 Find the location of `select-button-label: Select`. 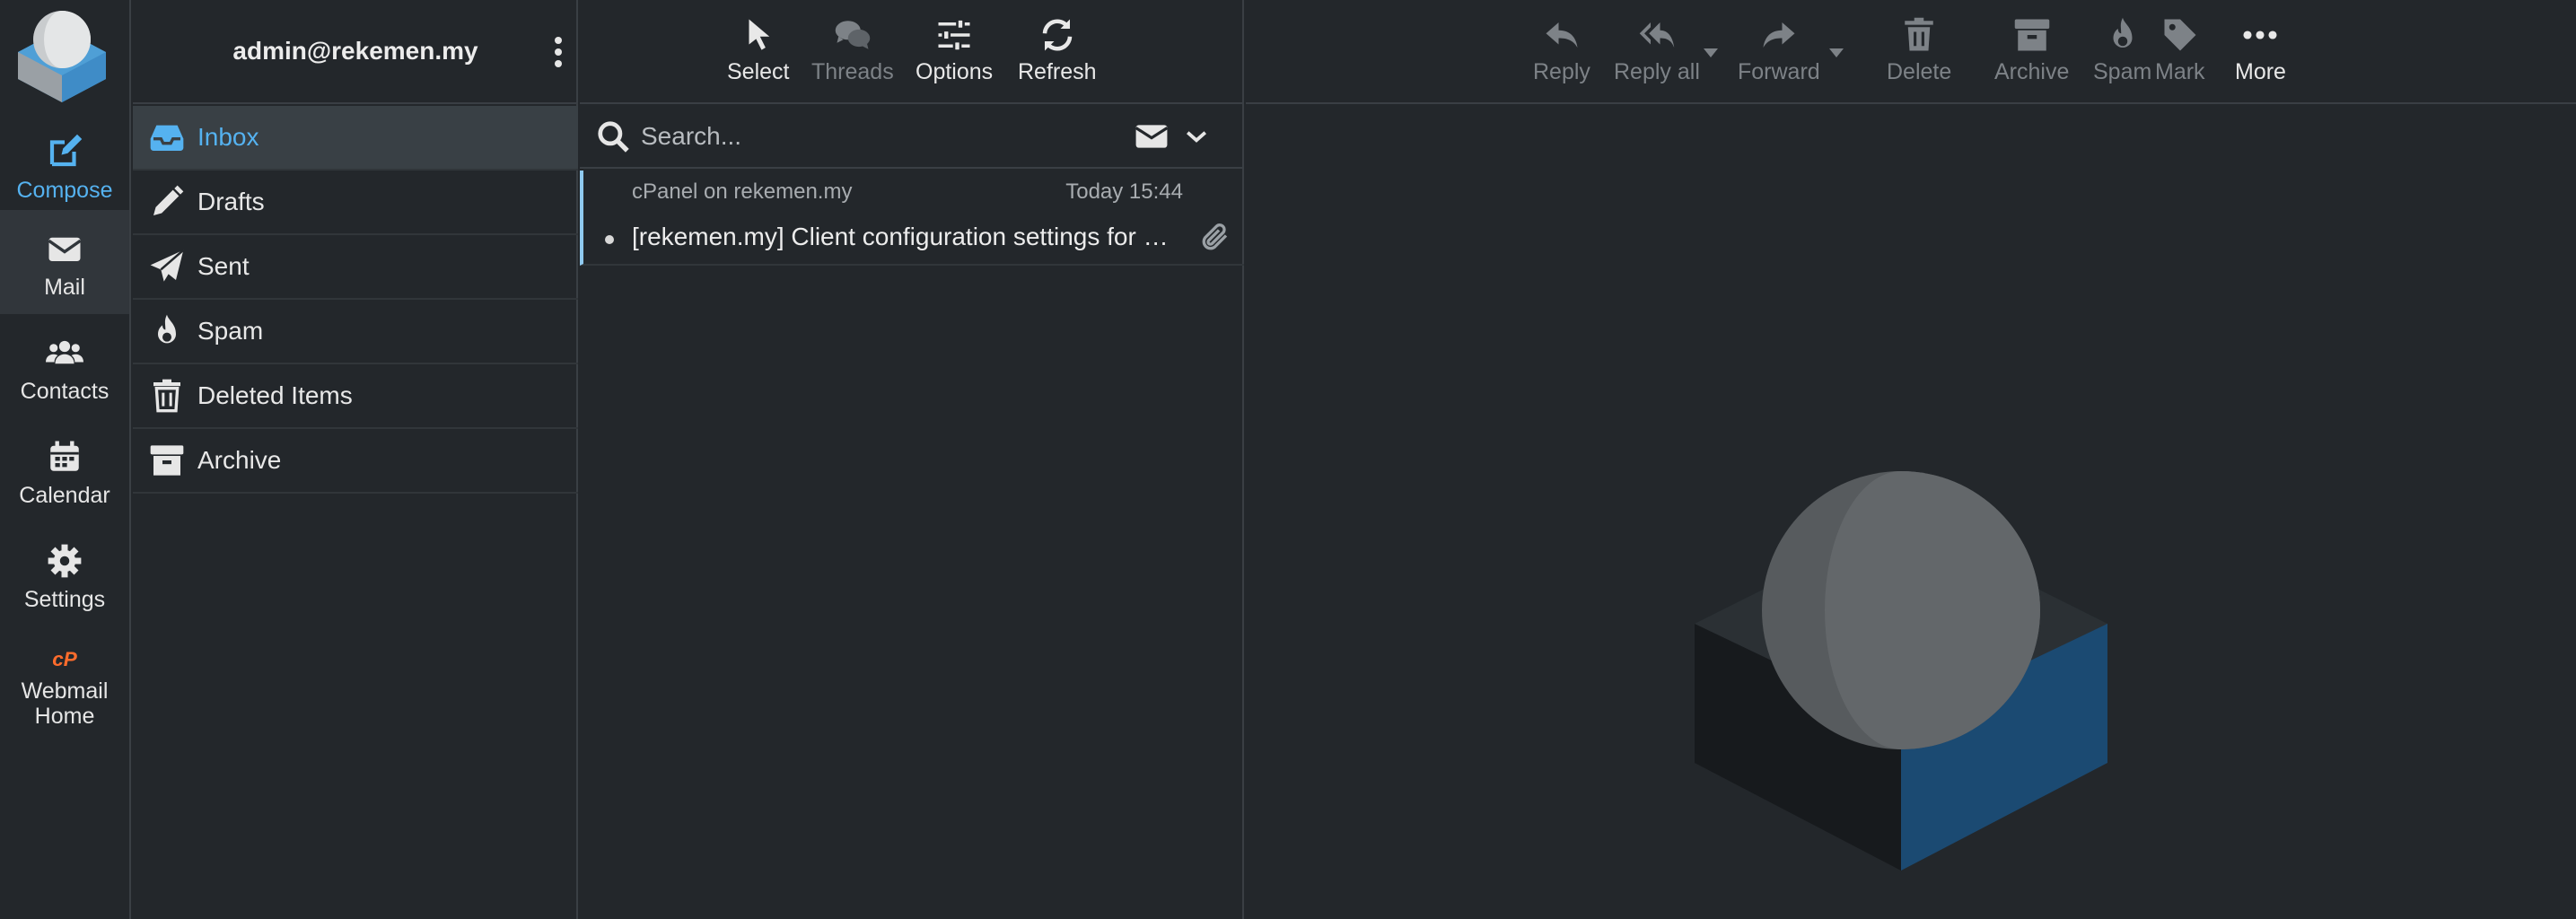

select-button-label: Select is located at coordinates (758, 71).